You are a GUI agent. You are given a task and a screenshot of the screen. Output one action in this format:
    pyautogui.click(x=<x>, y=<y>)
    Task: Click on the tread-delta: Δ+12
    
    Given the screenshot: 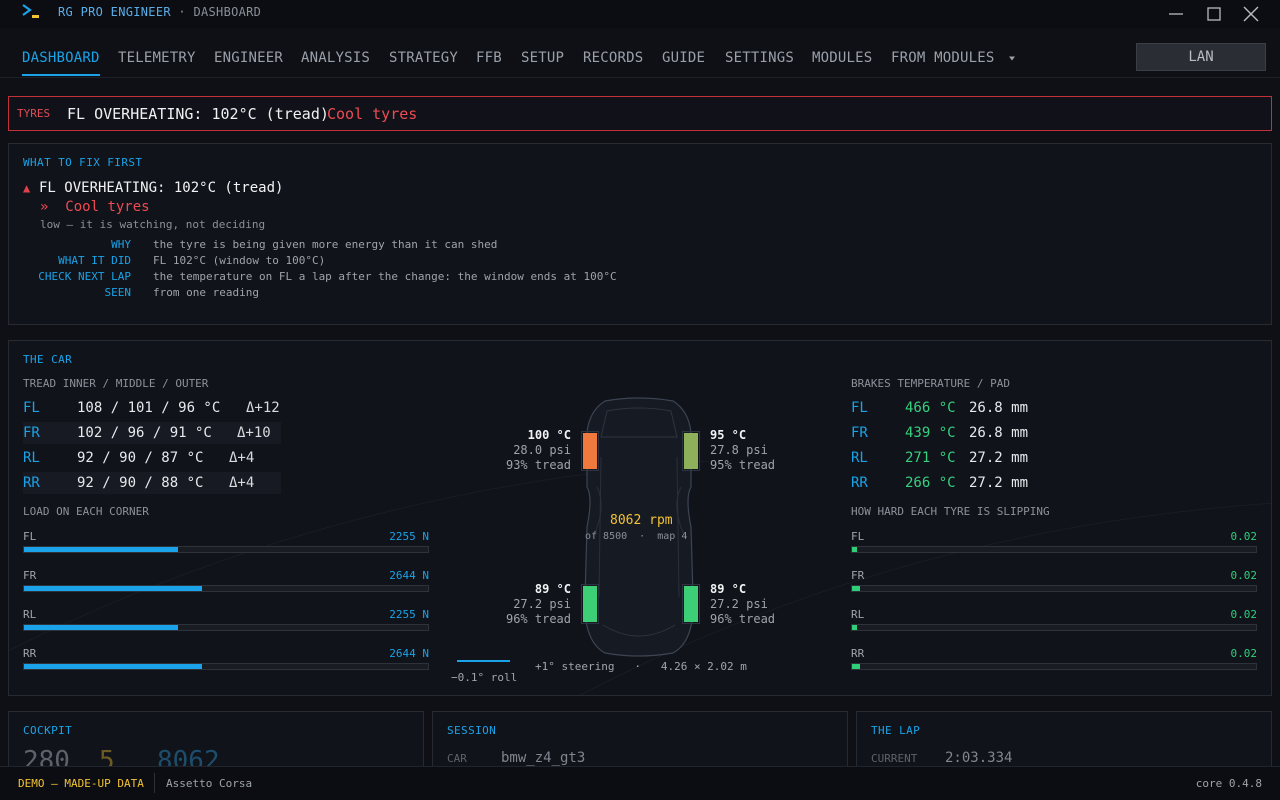 What is the action you would take?
    pyautogui.click(x=263, y=408)
    